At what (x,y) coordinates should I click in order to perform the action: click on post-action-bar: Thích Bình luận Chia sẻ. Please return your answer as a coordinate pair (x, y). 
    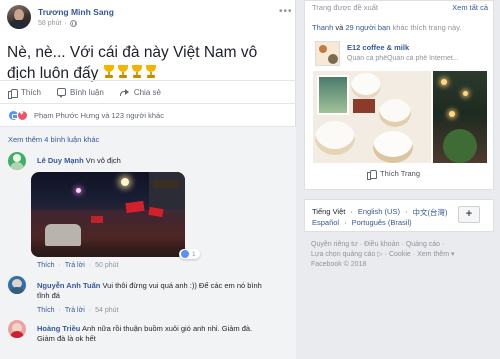
    Looking at the image, I should click on (148, 92).